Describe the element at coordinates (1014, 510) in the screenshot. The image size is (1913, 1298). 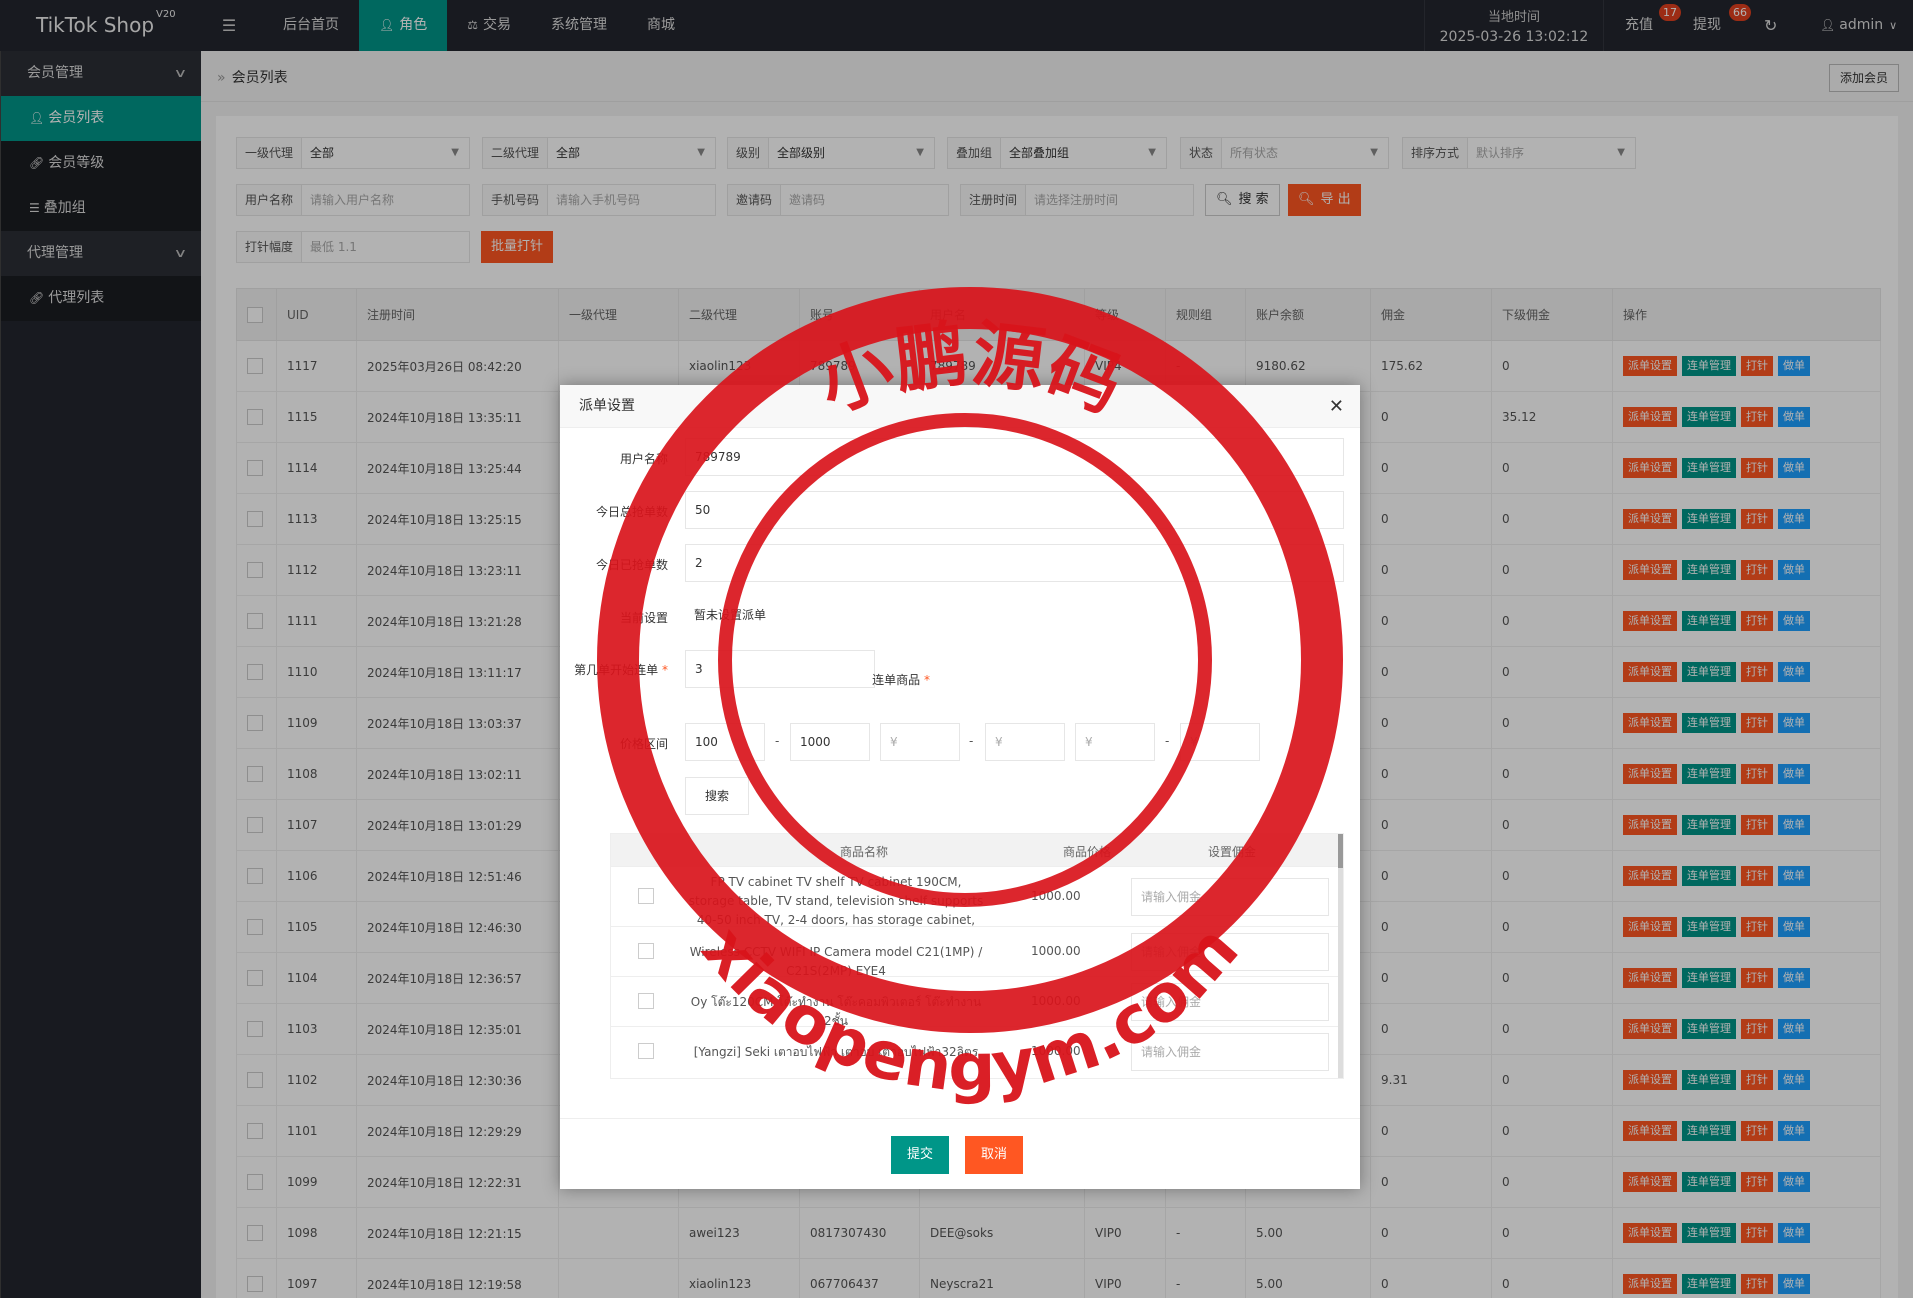
I see `total-orders-field: 50` at that location.